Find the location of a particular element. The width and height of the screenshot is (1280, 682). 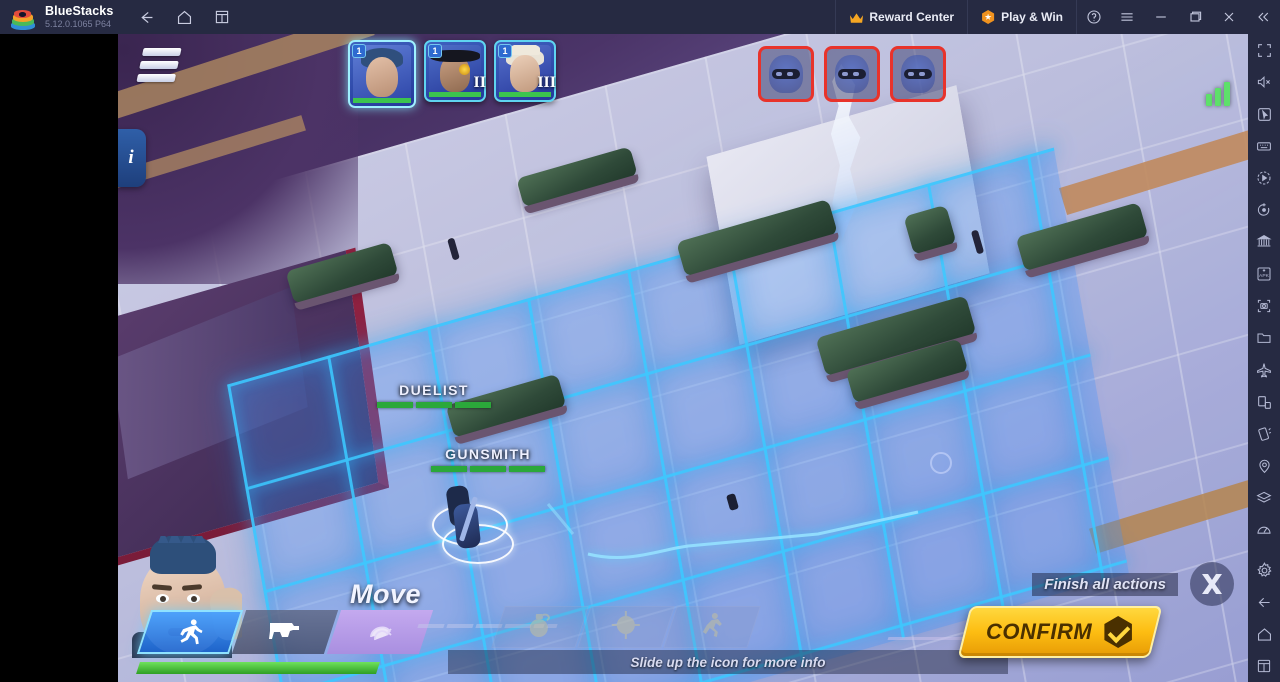

sprint-icon is located at coordinates (712, 627).